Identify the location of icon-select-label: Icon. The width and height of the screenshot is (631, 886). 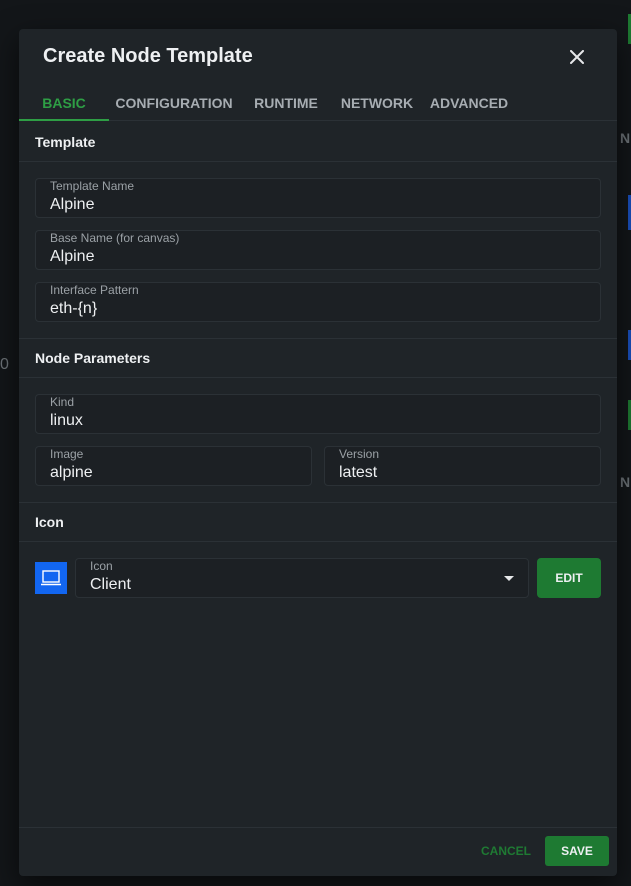
(101, 566).